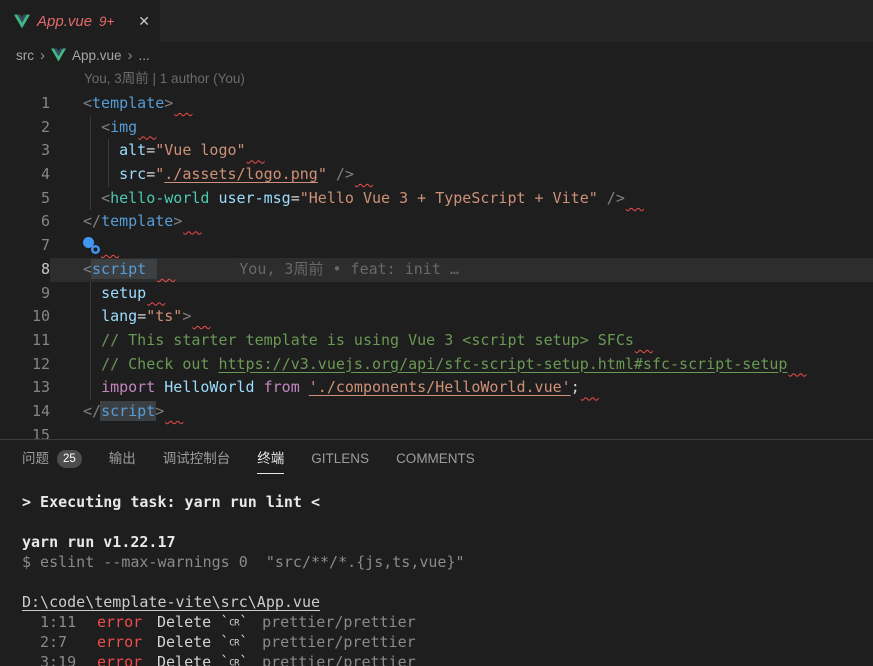  Describe the element at coordinates (164, 78) in the screenshot. I see `blame-annotation: You, 3周前 | 1 author (You)` at that location.